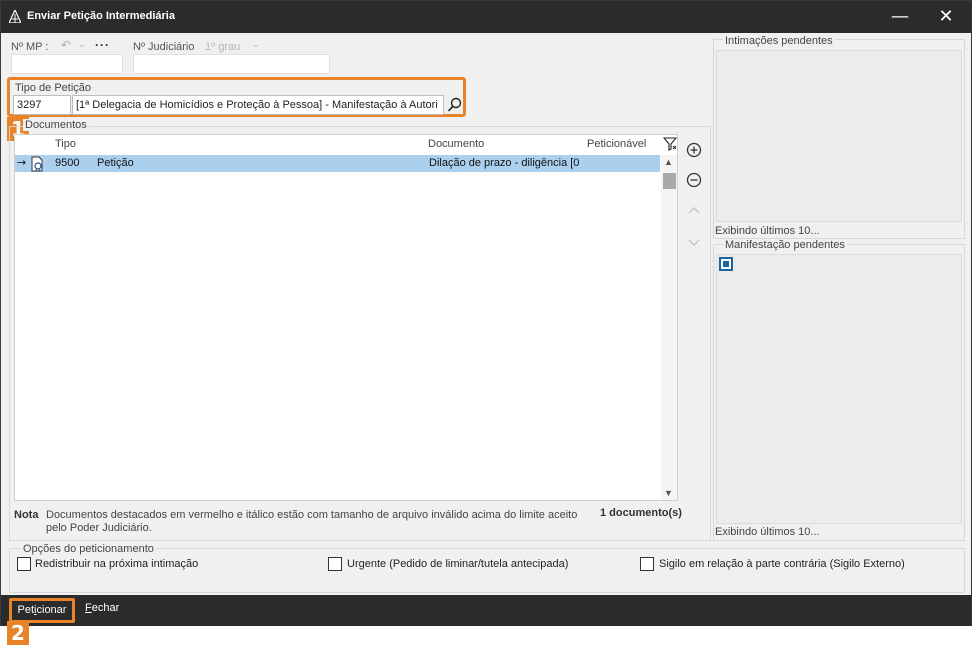 Image resolution: width=972 pixels, height=647 pixels. What do you see at coordinates (26, 610) in the screenshot?
I see `peticionar-label-pre: Pet` at bounding box center [26, 610].